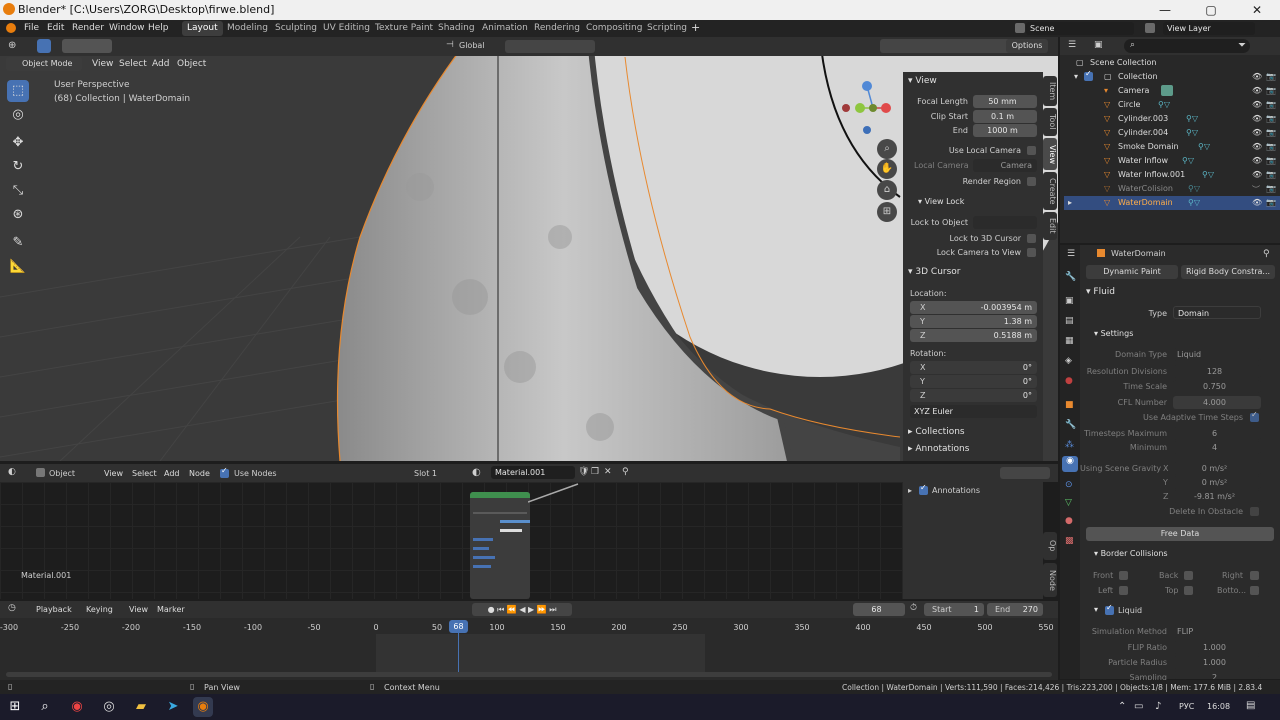 This screenshot has width=1280, height=720. I want to click on lock-object-field, so click(1005, 222).